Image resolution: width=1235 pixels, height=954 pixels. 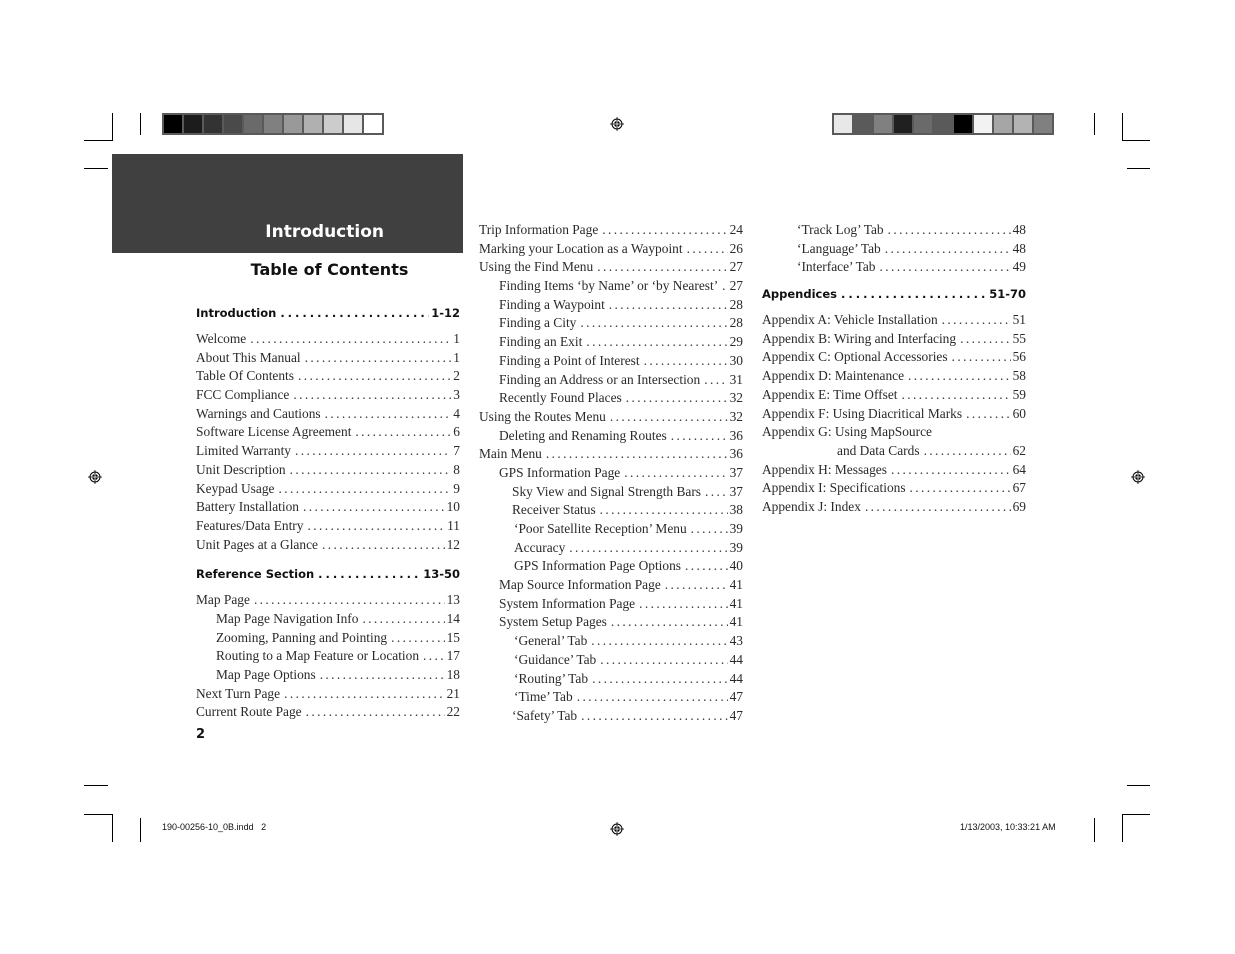 I want to click on toc-entry: Unit Description 8, so click(x=328, y=470).